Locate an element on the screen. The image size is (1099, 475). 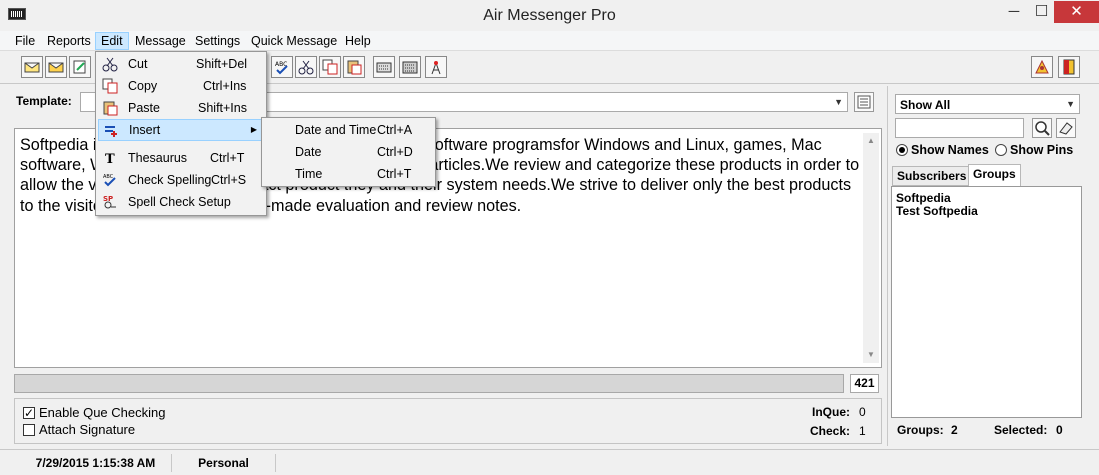
antenna-tower-icon is located at coordinates (436, 67).